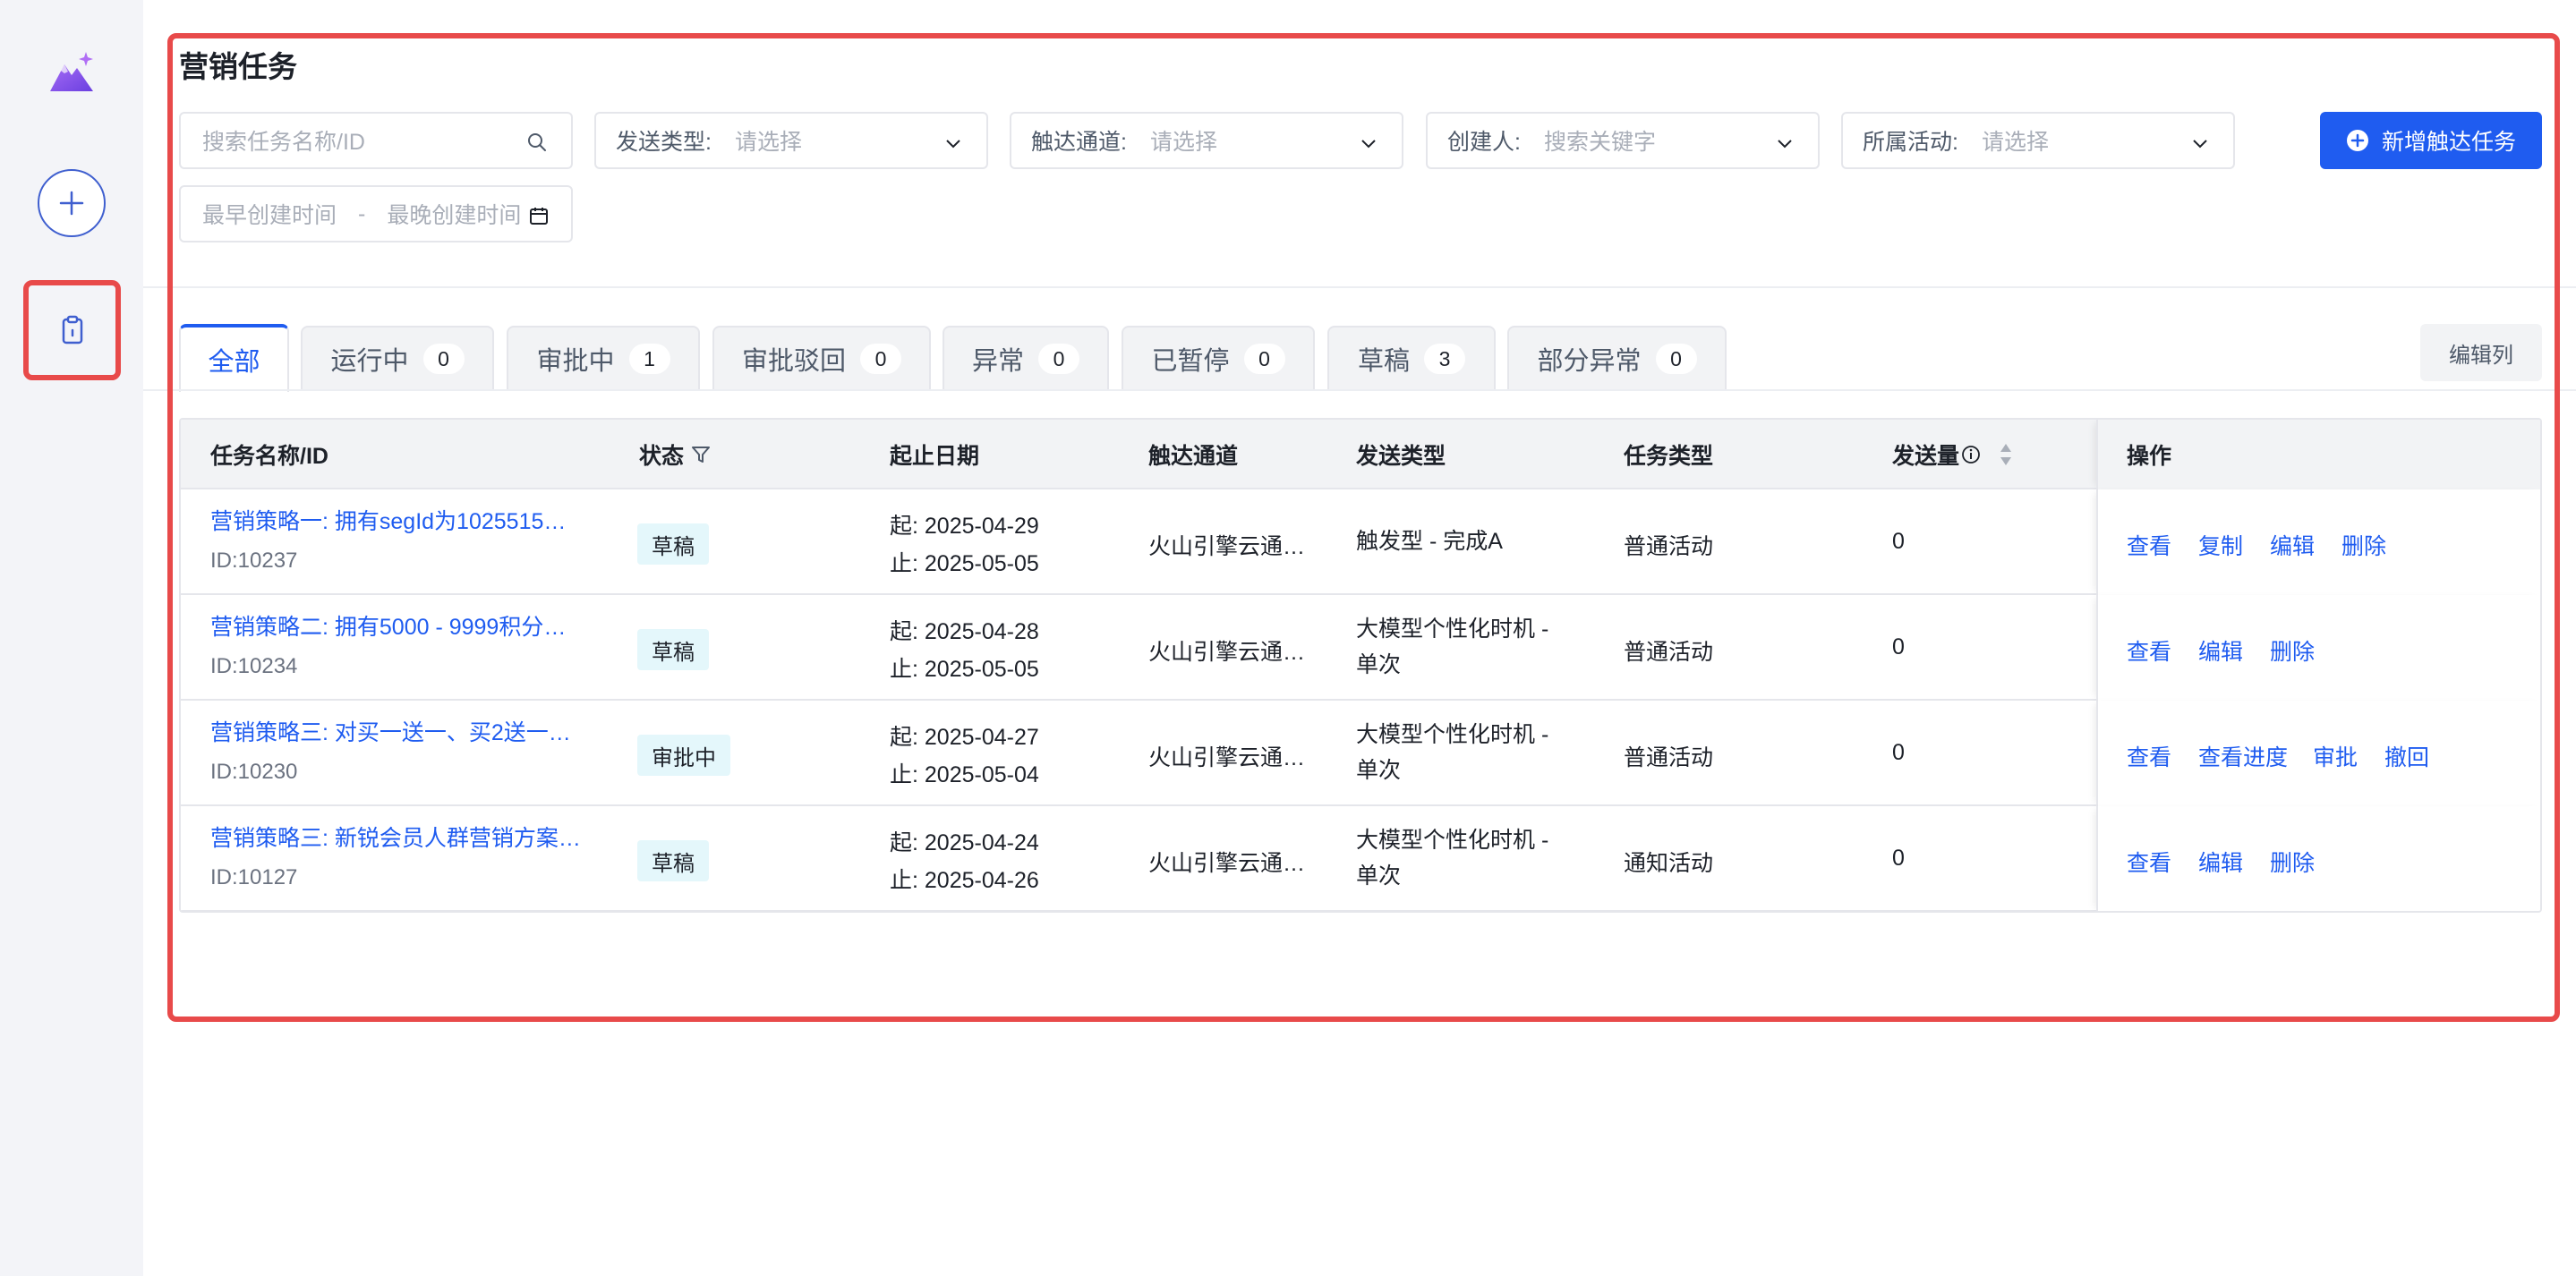  What do you see at coordinates (454, 214) in the screenshot?
I see `date-end-input: 最晚创建时间` at bounding box center [454, 214].